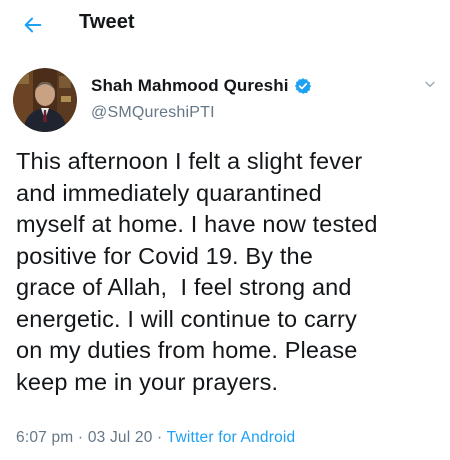 This screenshot has height=460, width=450. I want to click on tweet-text-line: and immediately quarantined, so click(169, 192).